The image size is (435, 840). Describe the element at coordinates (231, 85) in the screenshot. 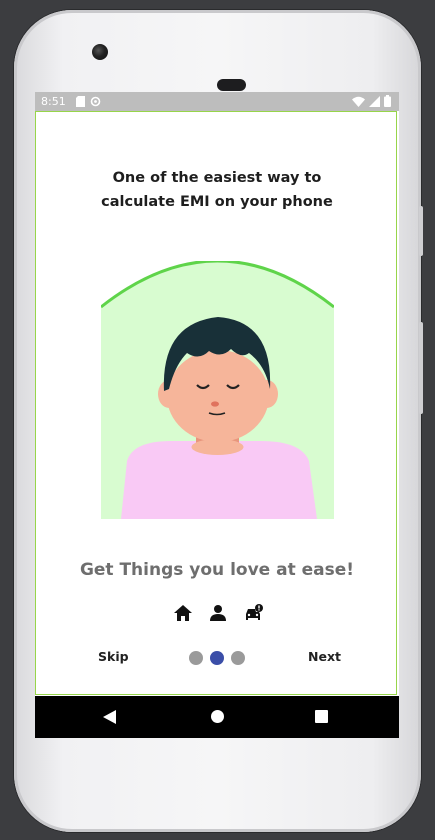

I see `earpiece-speaker` at that location.